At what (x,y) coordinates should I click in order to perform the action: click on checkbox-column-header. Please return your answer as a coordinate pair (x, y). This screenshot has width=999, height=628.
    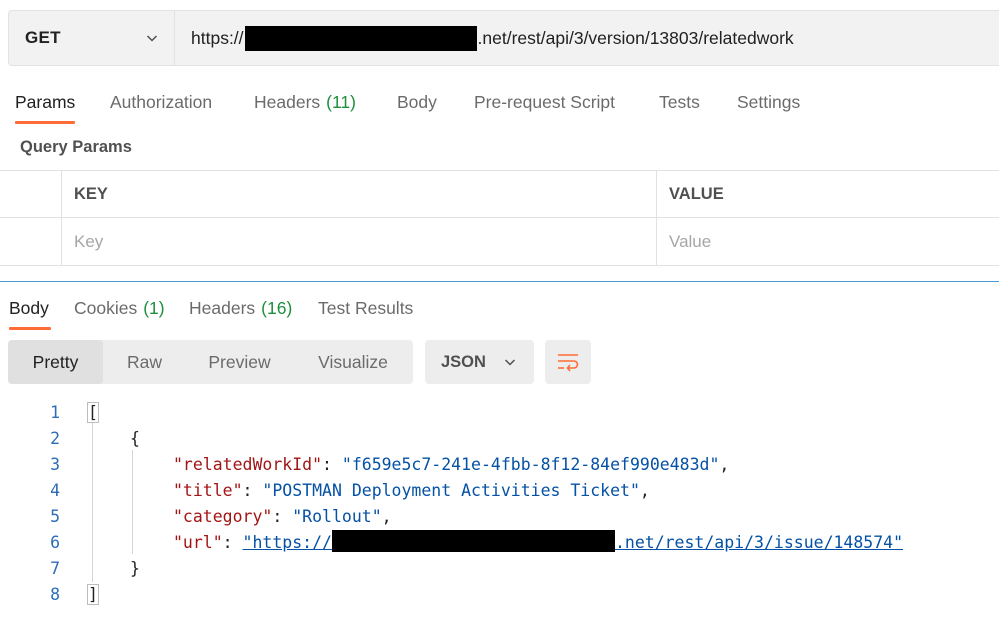
    Looking at the image, I should click on (31, 194).